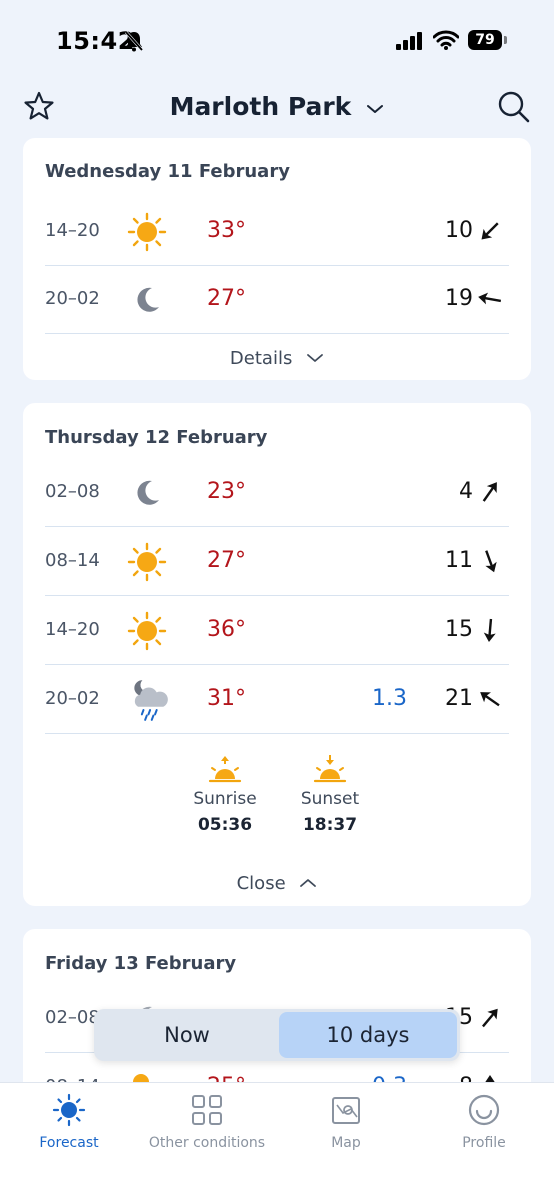  I want to click on close-toggle: Close, so click(277, 883).